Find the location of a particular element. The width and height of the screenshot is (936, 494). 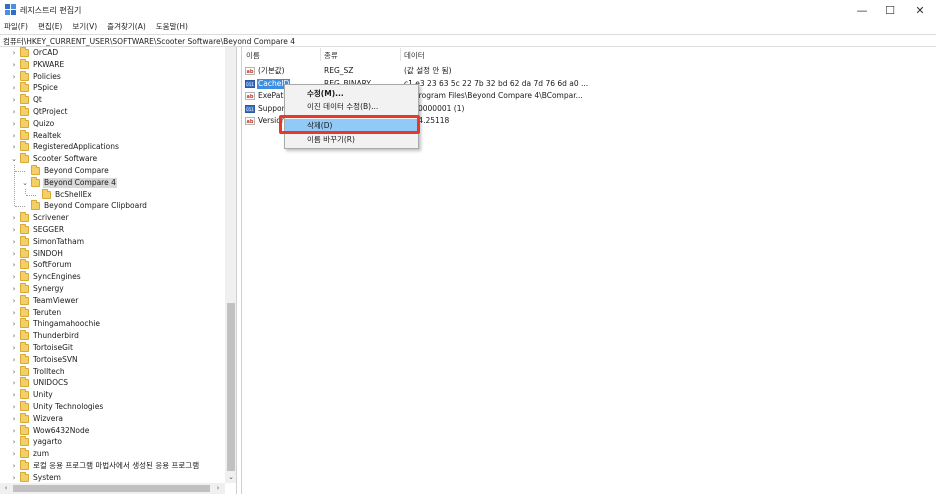

tree-item: › Quizo is located at coordinates (112, 123).